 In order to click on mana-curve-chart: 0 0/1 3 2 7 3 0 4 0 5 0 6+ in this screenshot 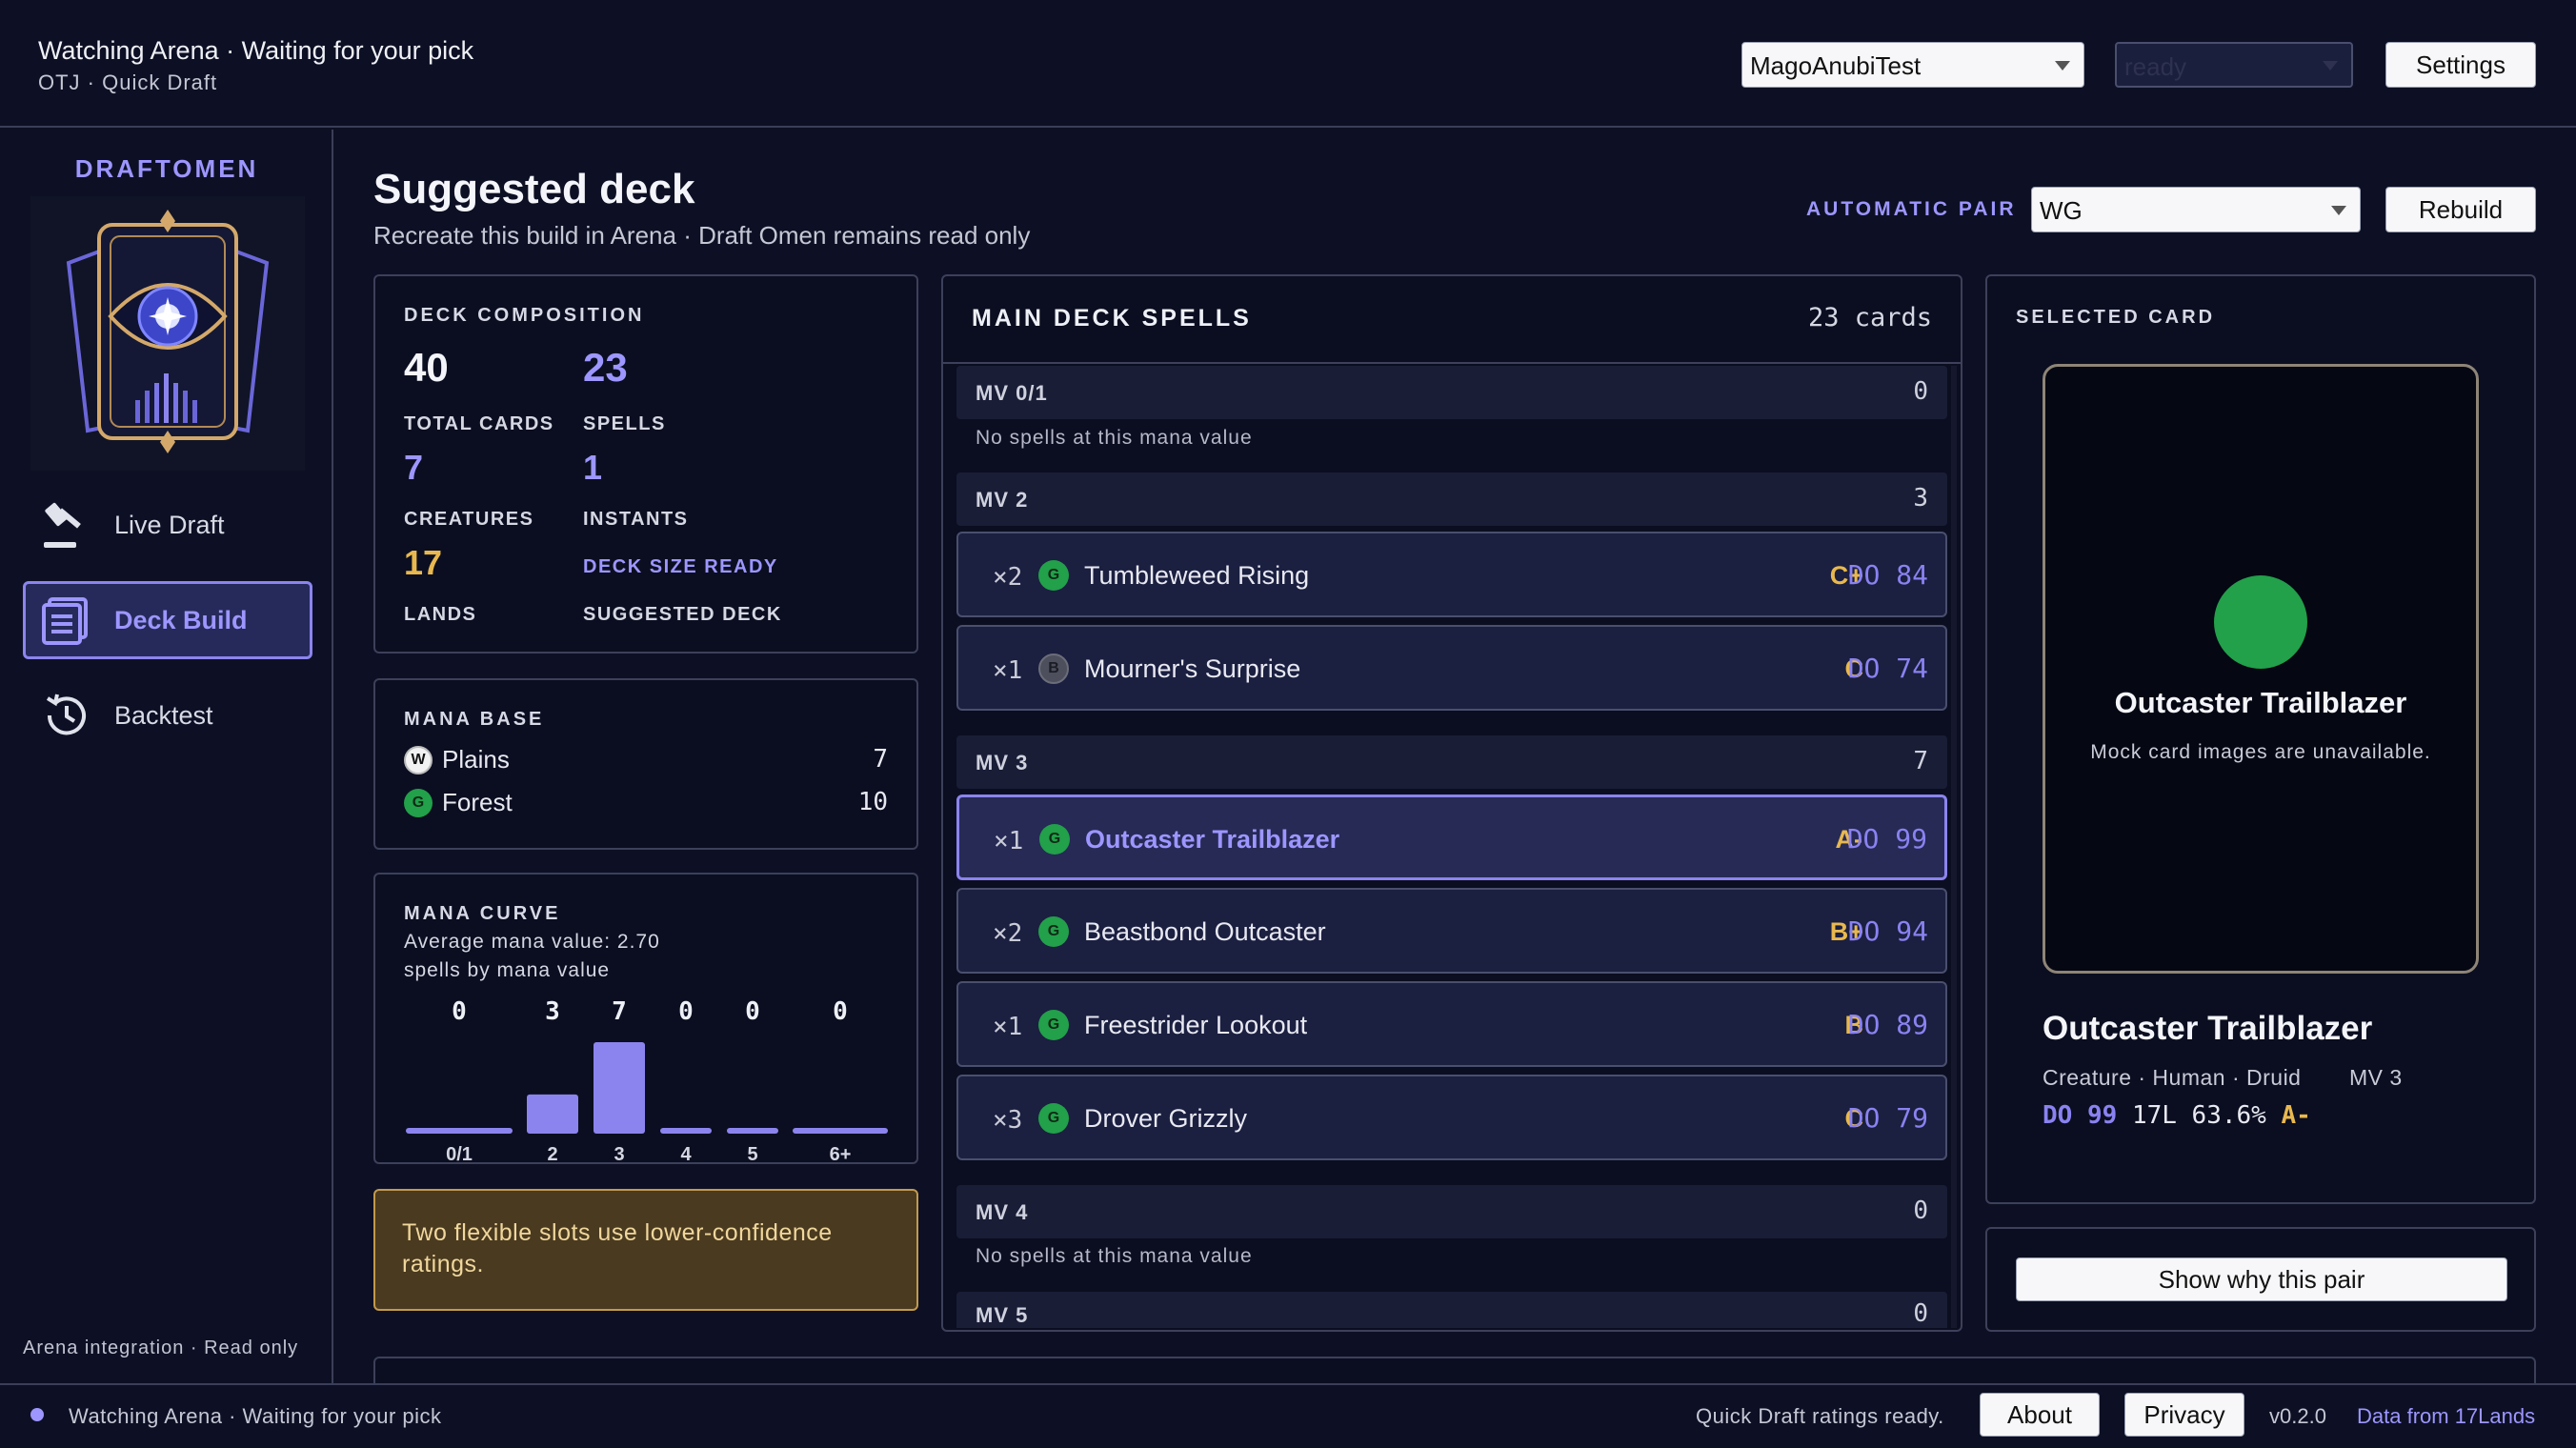, I will do `click(647, 1081)`.